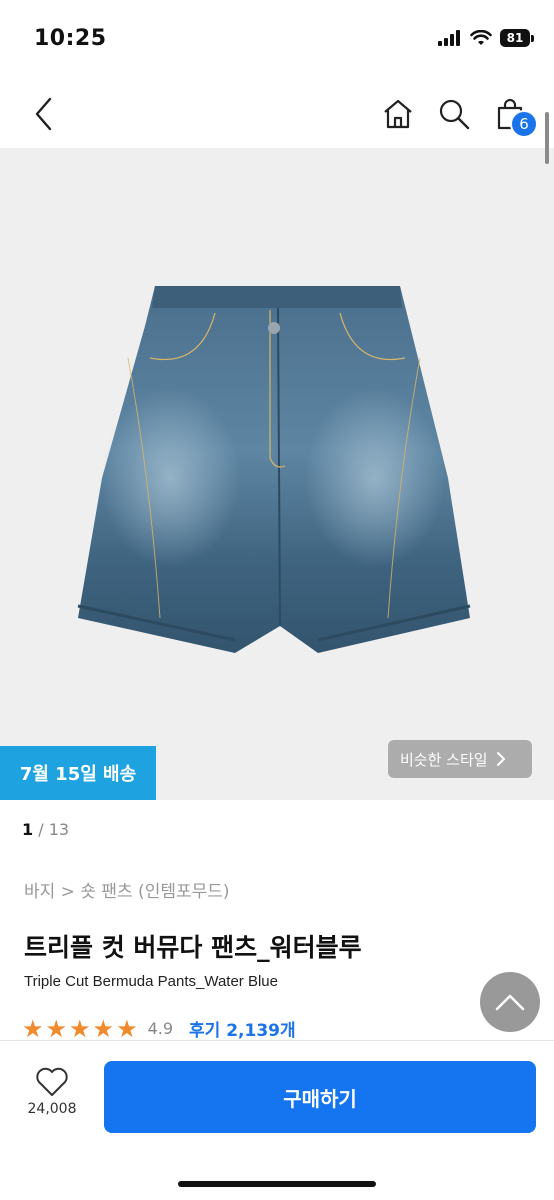 The image size is (554, 1200). I want to click on bottom-action-bar: 24,008 구매하기, so click(277, 1120).